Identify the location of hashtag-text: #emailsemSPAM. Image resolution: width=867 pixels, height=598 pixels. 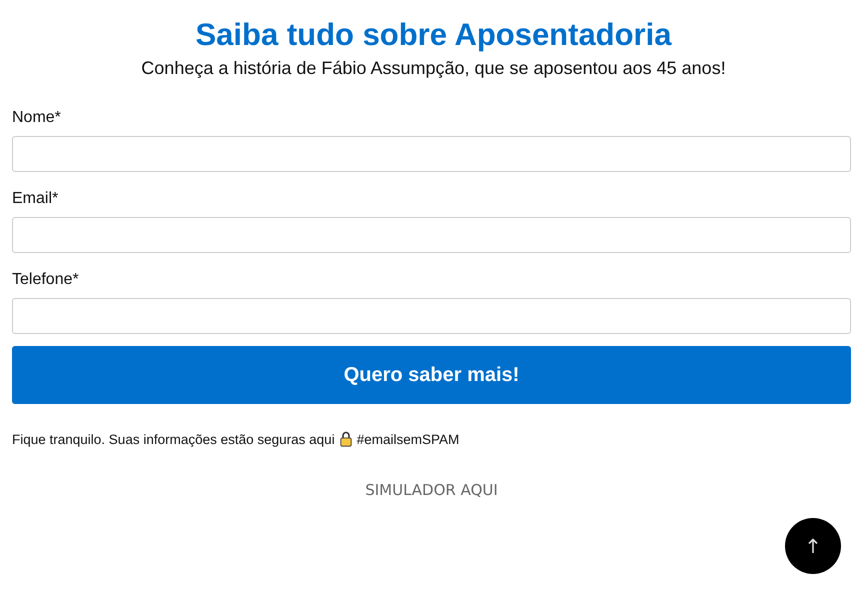
(408, 439).